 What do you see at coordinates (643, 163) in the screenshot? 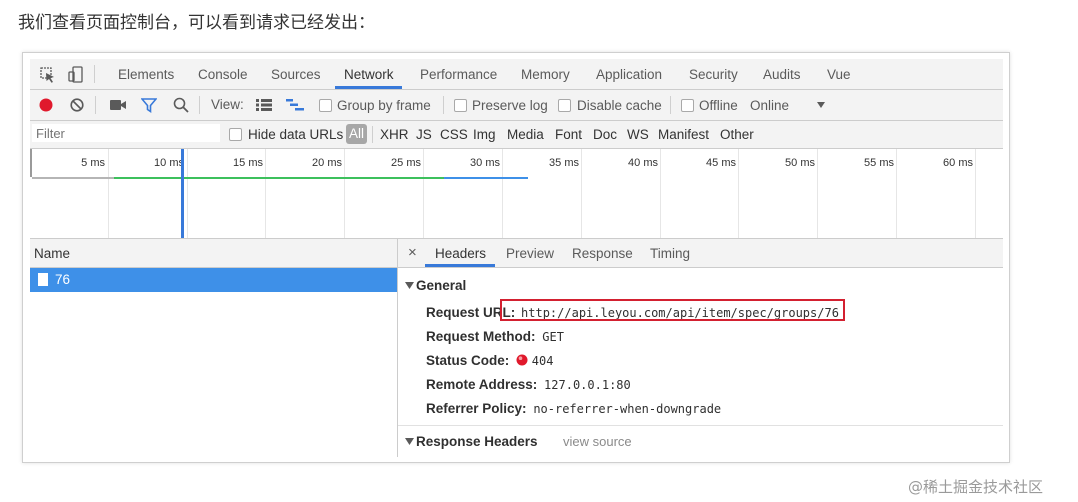
I see `timeline-tick: 40 ms` at bounding box center [643, 163].